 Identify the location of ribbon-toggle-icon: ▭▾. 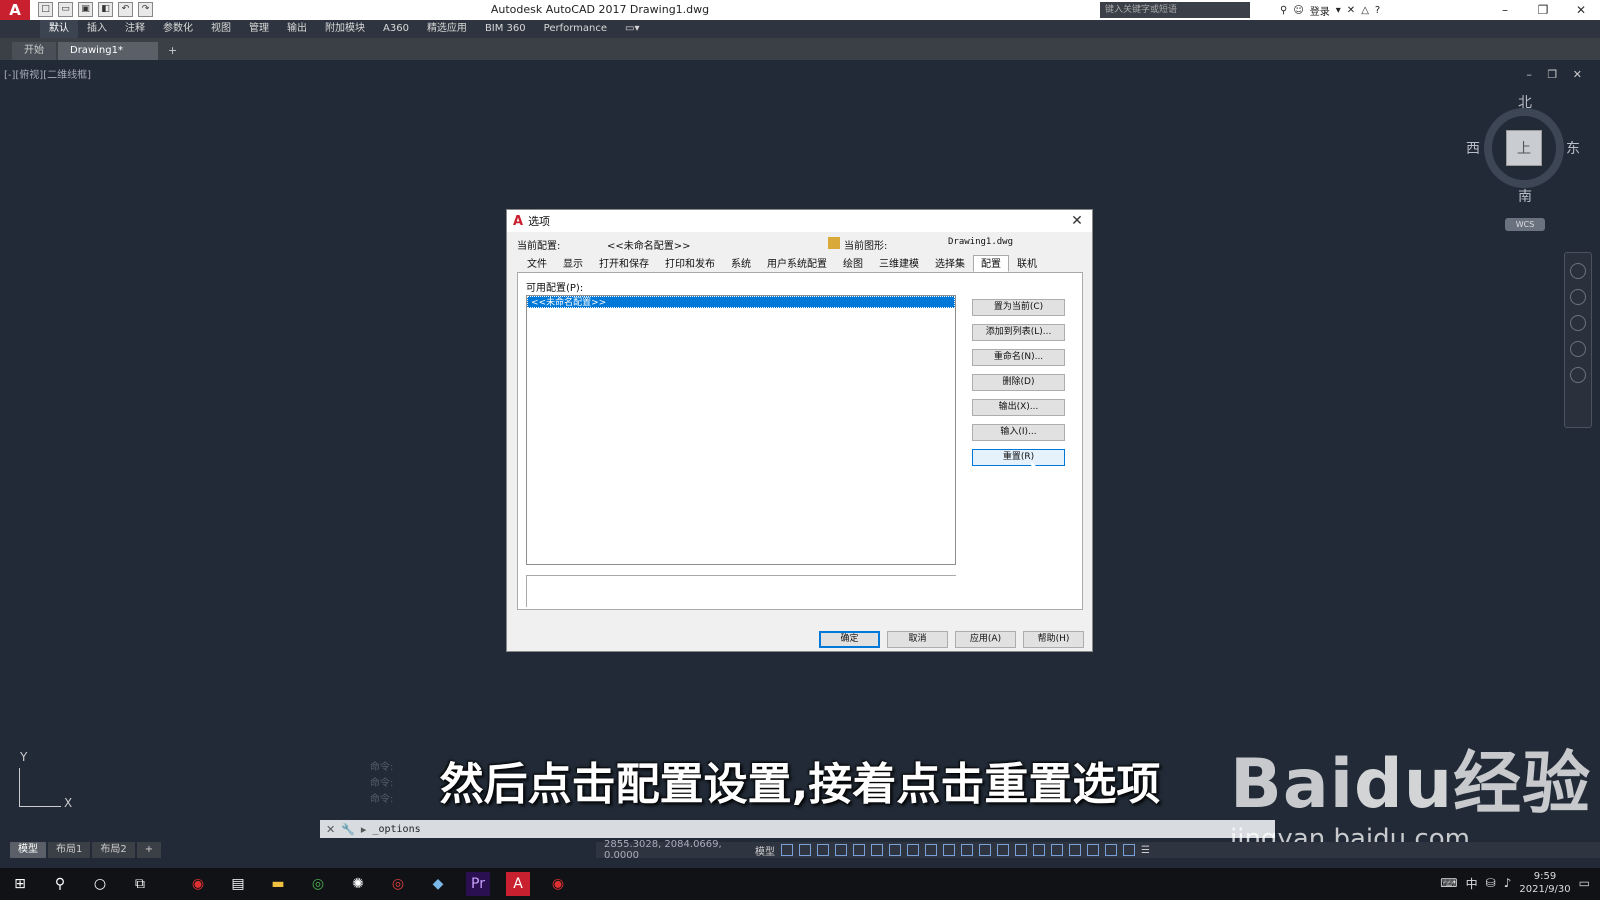
(632, 29).